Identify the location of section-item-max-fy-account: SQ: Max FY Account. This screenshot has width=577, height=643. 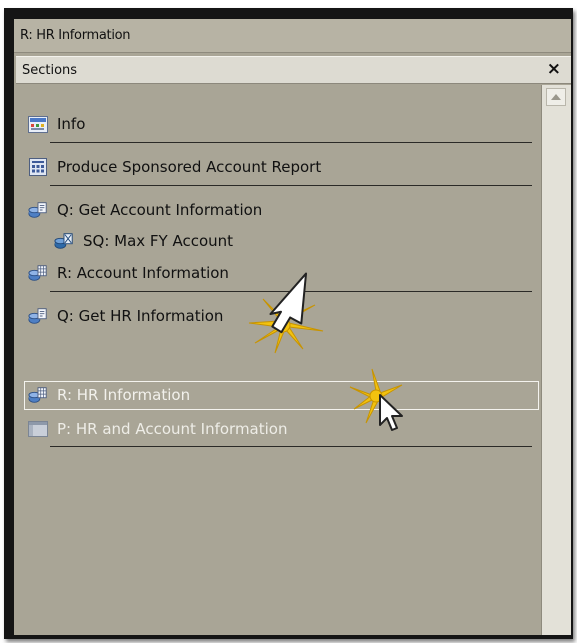
(143, 241).